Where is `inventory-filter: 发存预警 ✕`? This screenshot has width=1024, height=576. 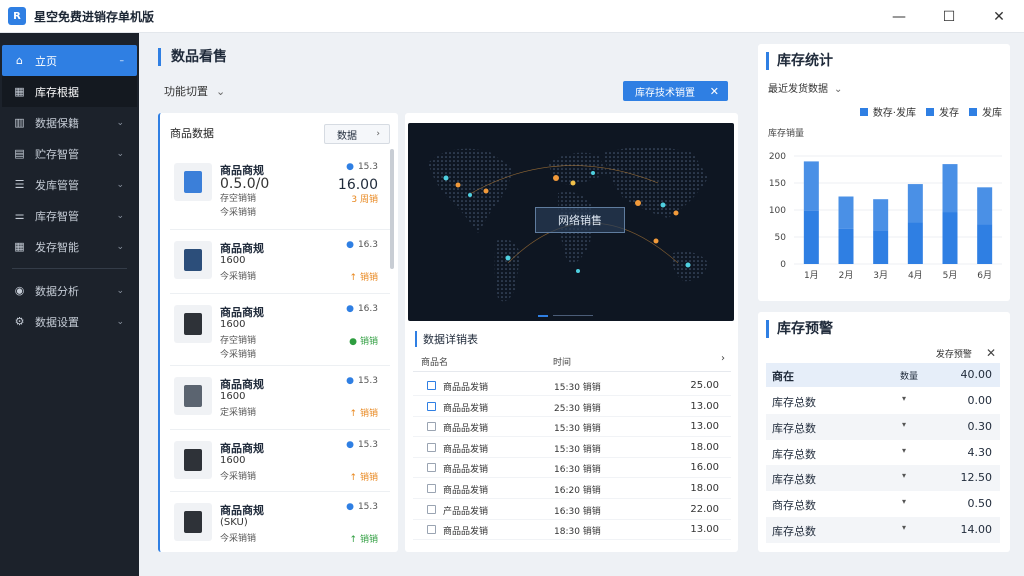
inventory-filter: 发存预警 ✕ is located at coordinates (966, 353).